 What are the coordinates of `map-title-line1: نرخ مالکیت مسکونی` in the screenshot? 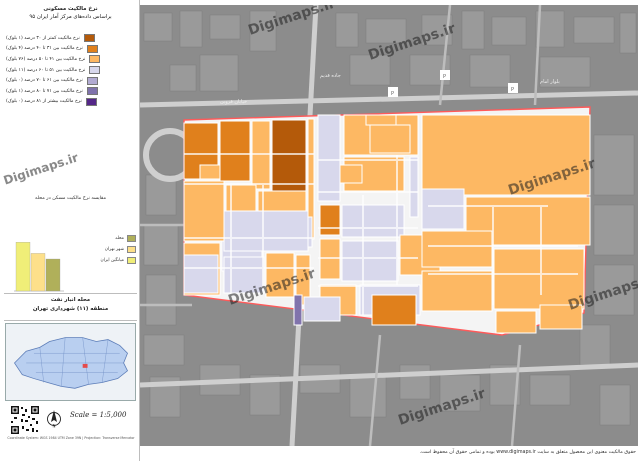 It's located at (70, 9).